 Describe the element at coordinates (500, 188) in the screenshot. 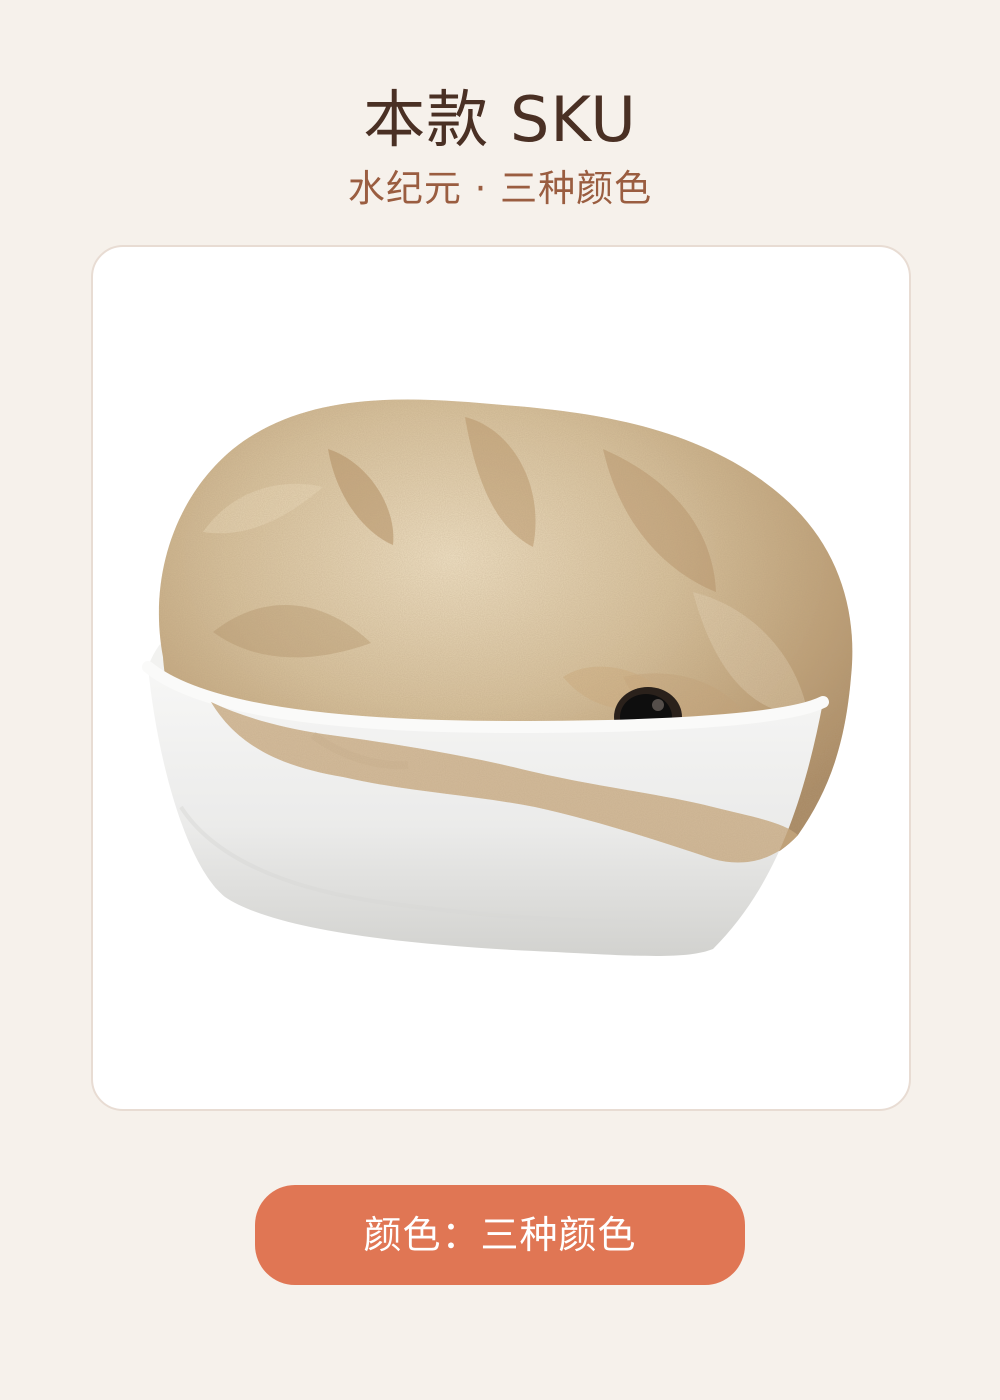

I see `page-subtitle: 水纪元 · 三种颜色` at that location.